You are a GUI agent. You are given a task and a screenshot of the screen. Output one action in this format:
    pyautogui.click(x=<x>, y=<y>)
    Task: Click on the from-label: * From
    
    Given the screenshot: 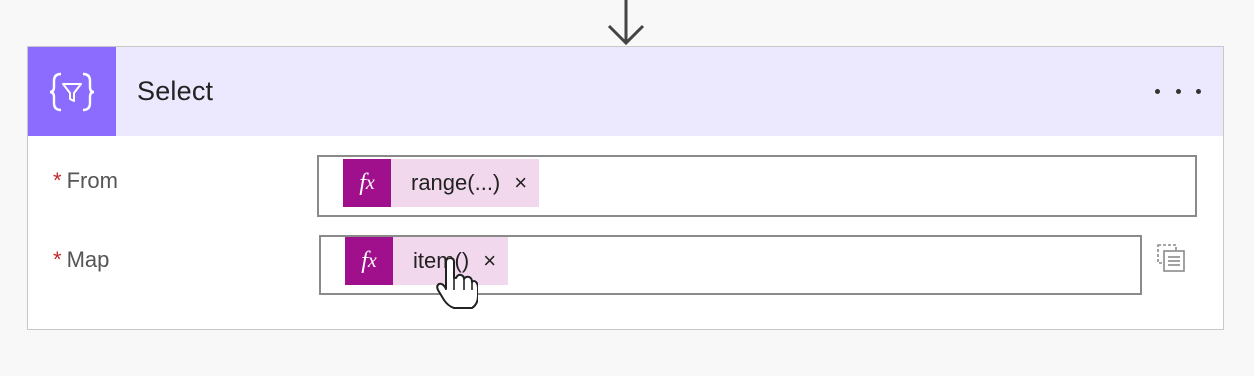 What is the action you would take?
    pyautogui.click(x=85, y=181)
    